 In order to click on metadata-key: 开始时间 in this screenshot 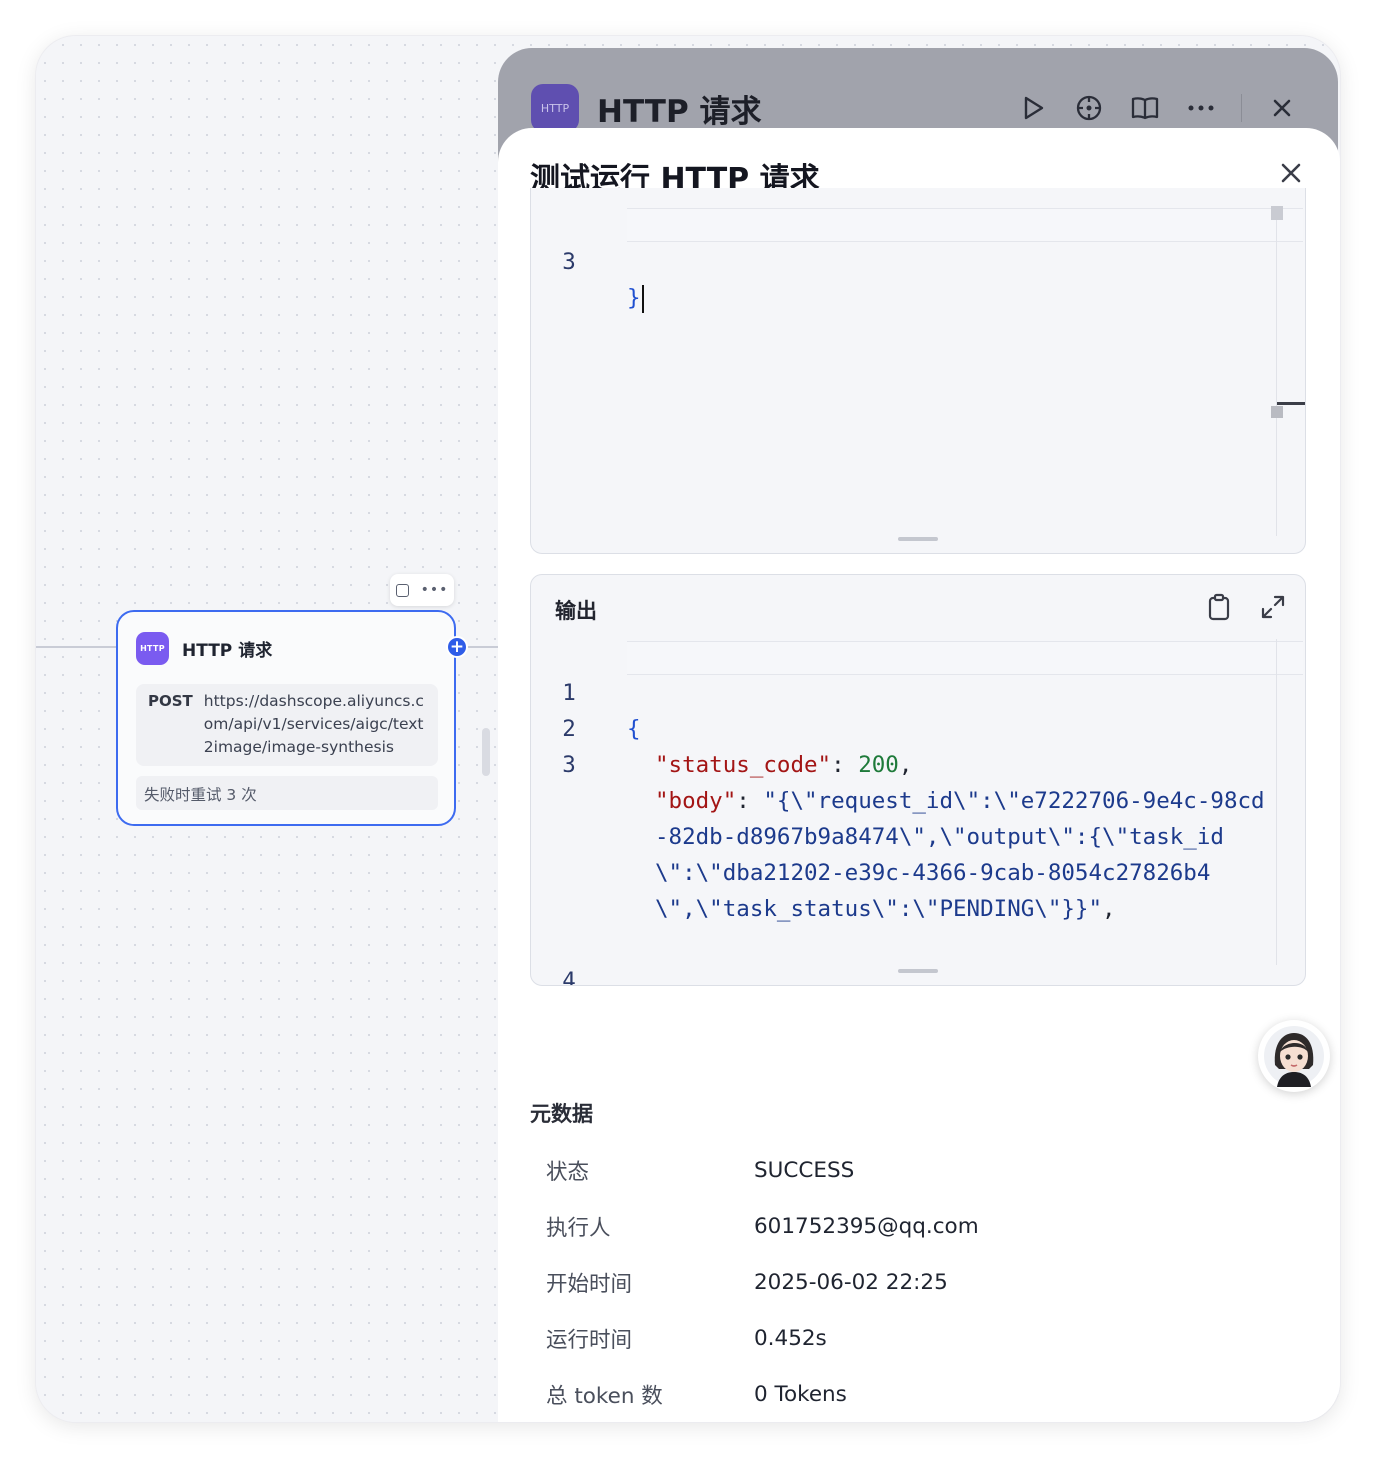, I will do `click(589, 1284)`.